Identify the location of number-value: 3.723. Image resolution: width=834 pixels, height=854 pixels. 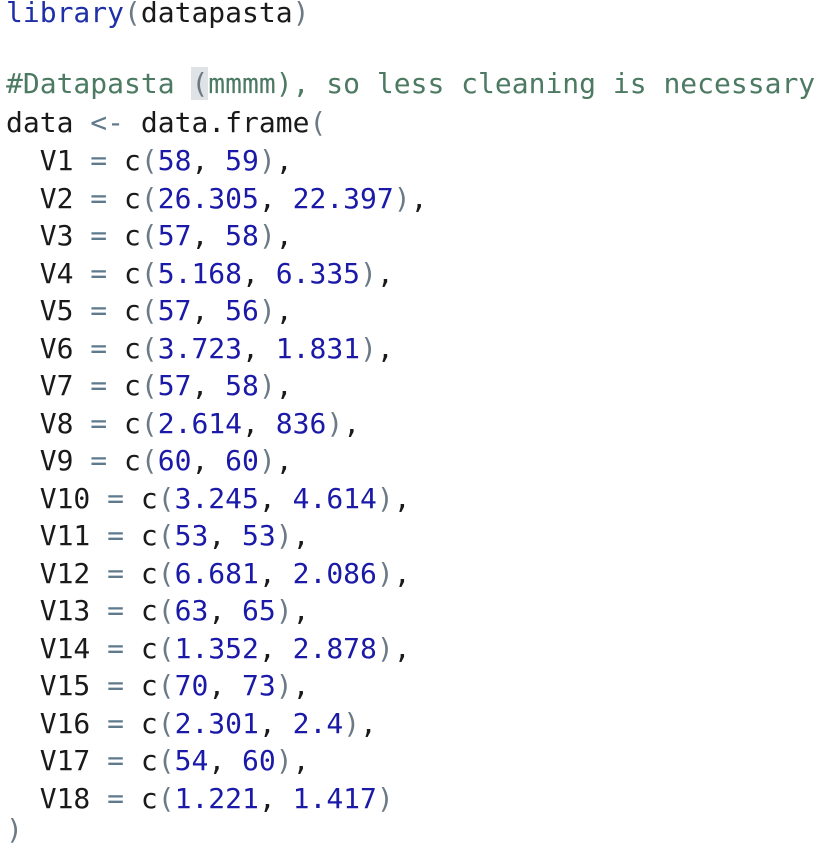
(200, 348).